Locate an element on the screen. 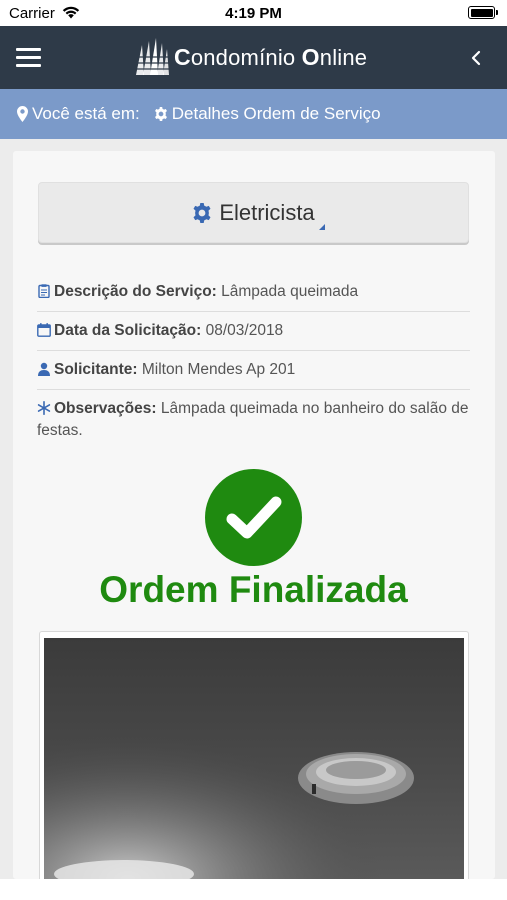  check-circle-icon is located at coordinates (253, 517).